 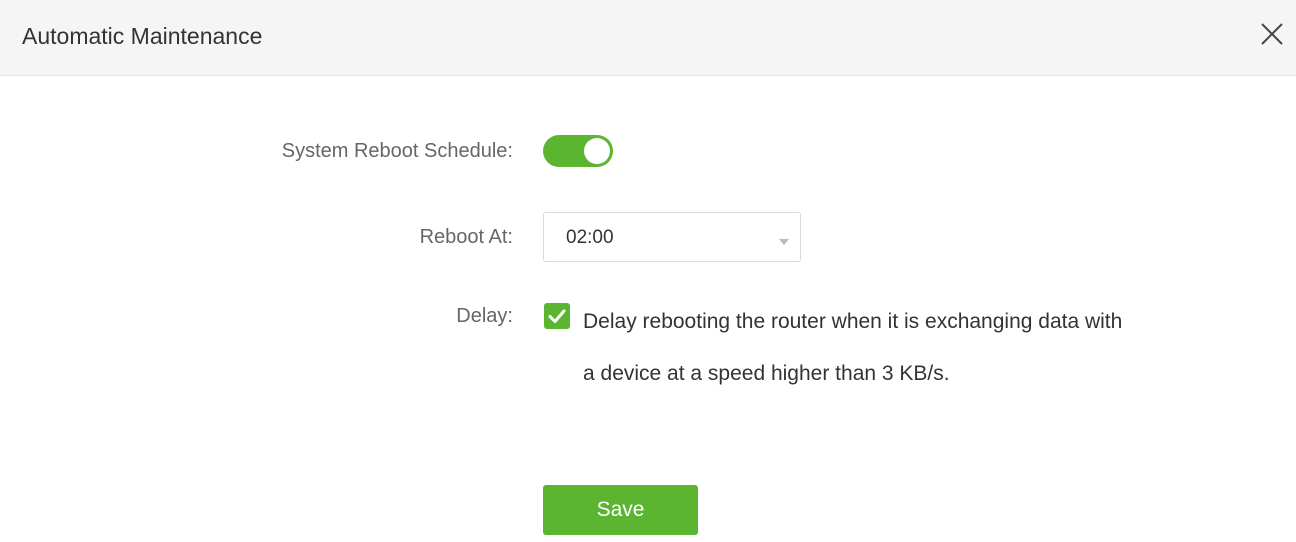 I want to click on close-icon, so click(x=1272, y=34).